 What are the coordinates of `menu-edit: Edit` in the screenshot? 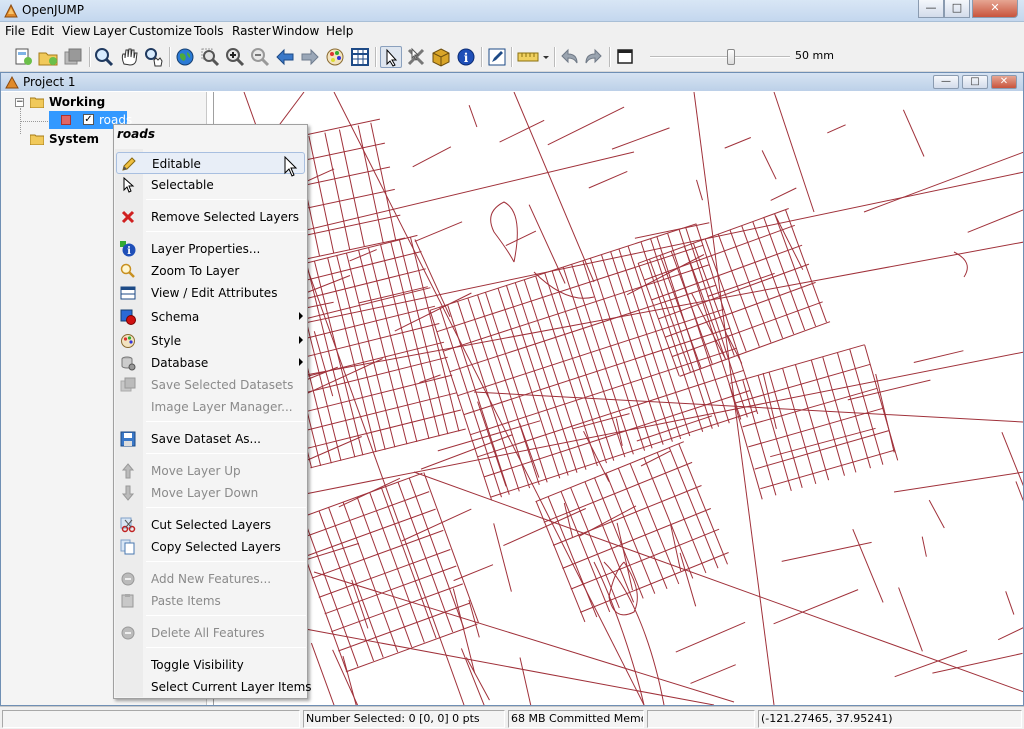 It's located at (42, 31).